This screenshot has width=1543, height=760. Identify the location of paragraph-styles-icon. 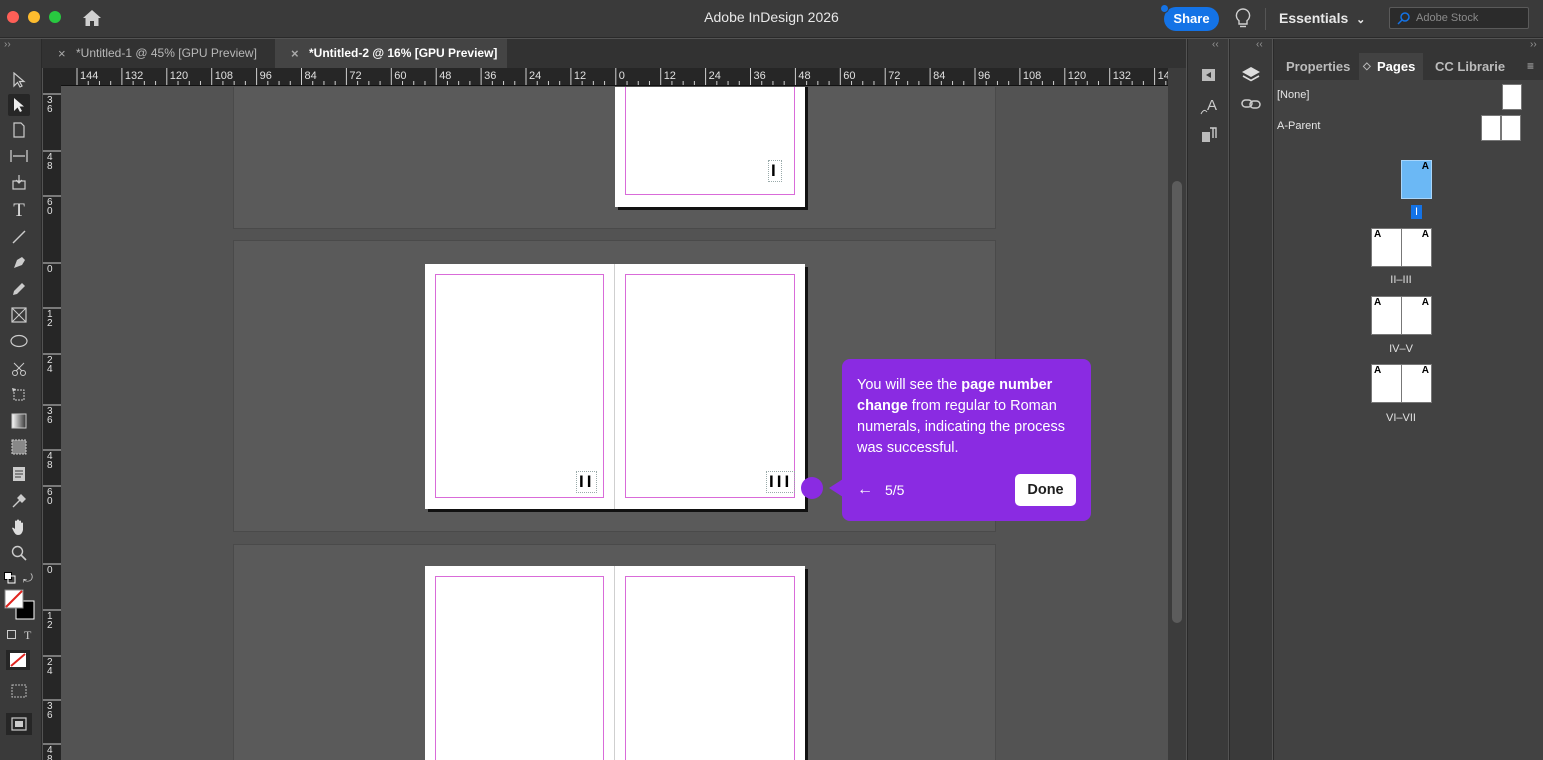
(1209, 137).